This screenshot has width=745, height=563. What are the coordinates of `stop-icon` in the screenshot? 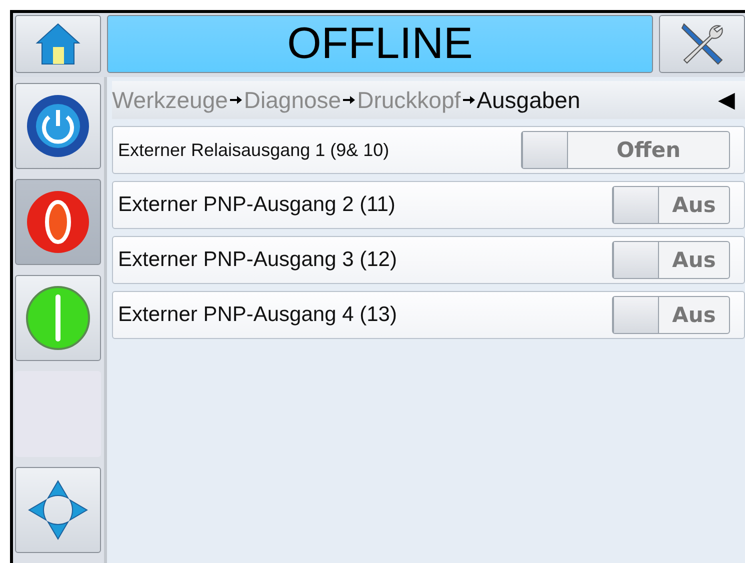 It's located at (58, 222).